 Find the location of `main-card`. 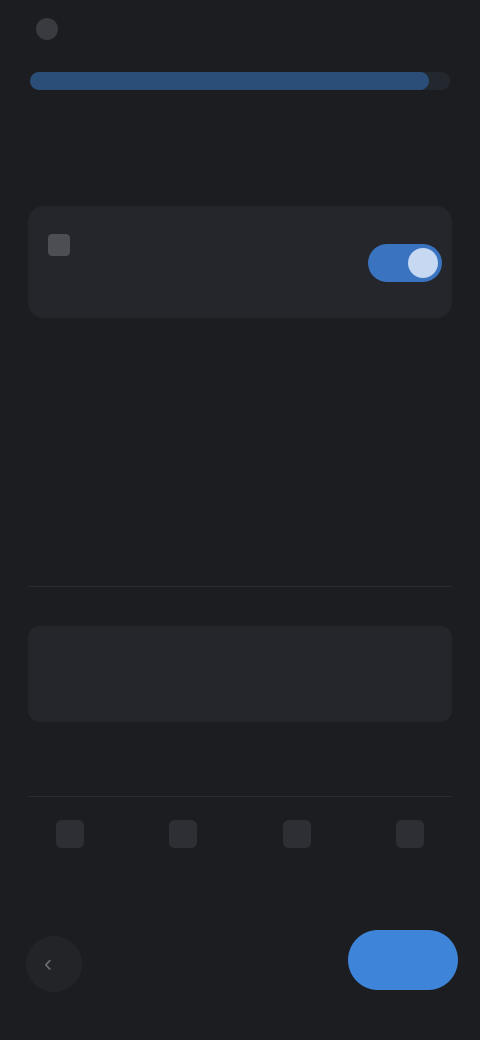

main-card is located at coordinates (240, 262).